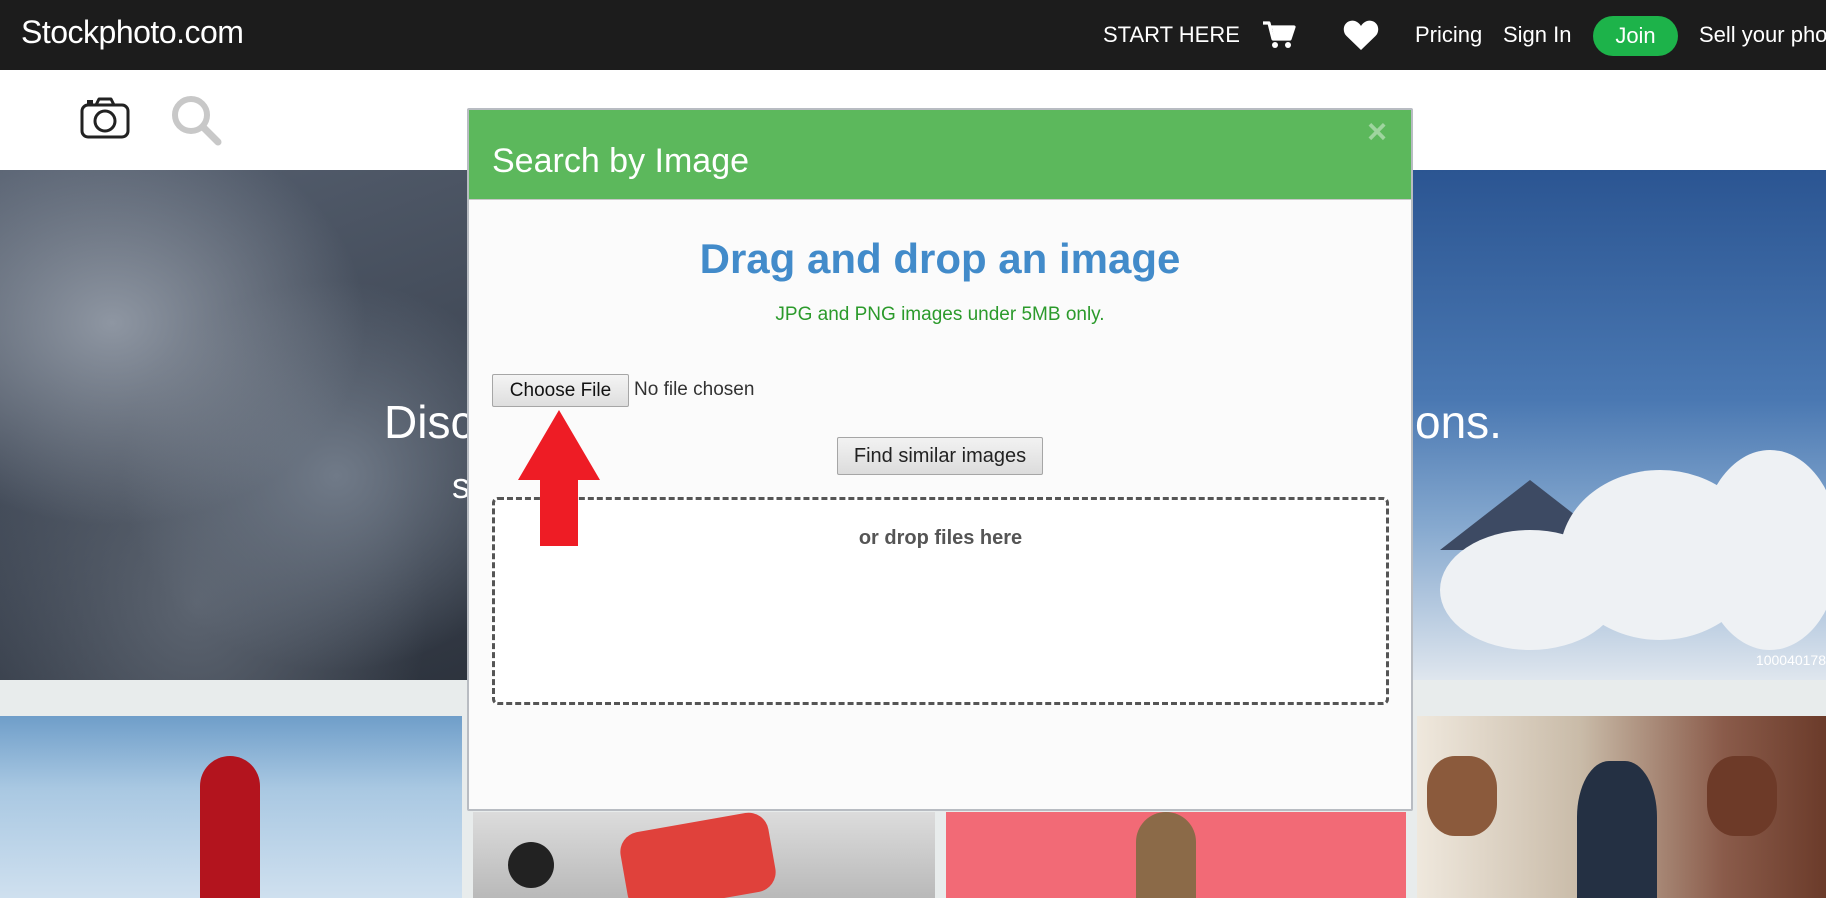 Image resolution: width=1826 pixels, height=898 pixels. I want to click on hero-image-id: 100040178, so click(1790, 660).